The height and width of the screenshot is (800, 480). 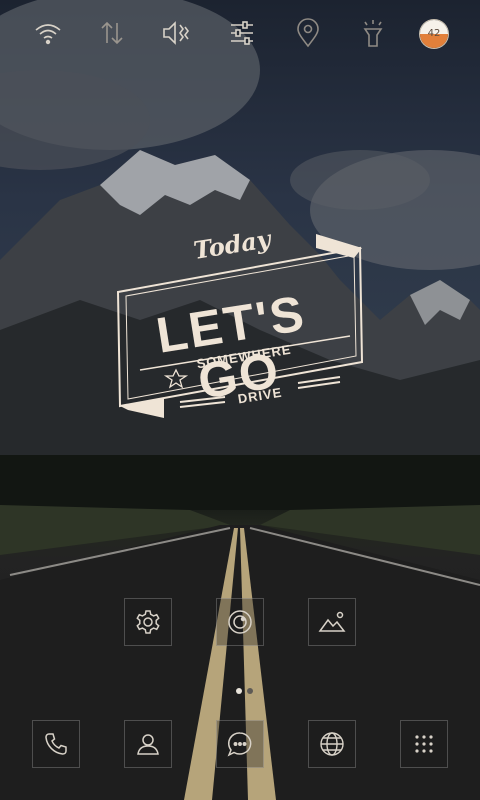 I want to click on flashlight-icon, so click(x=373, y=33).